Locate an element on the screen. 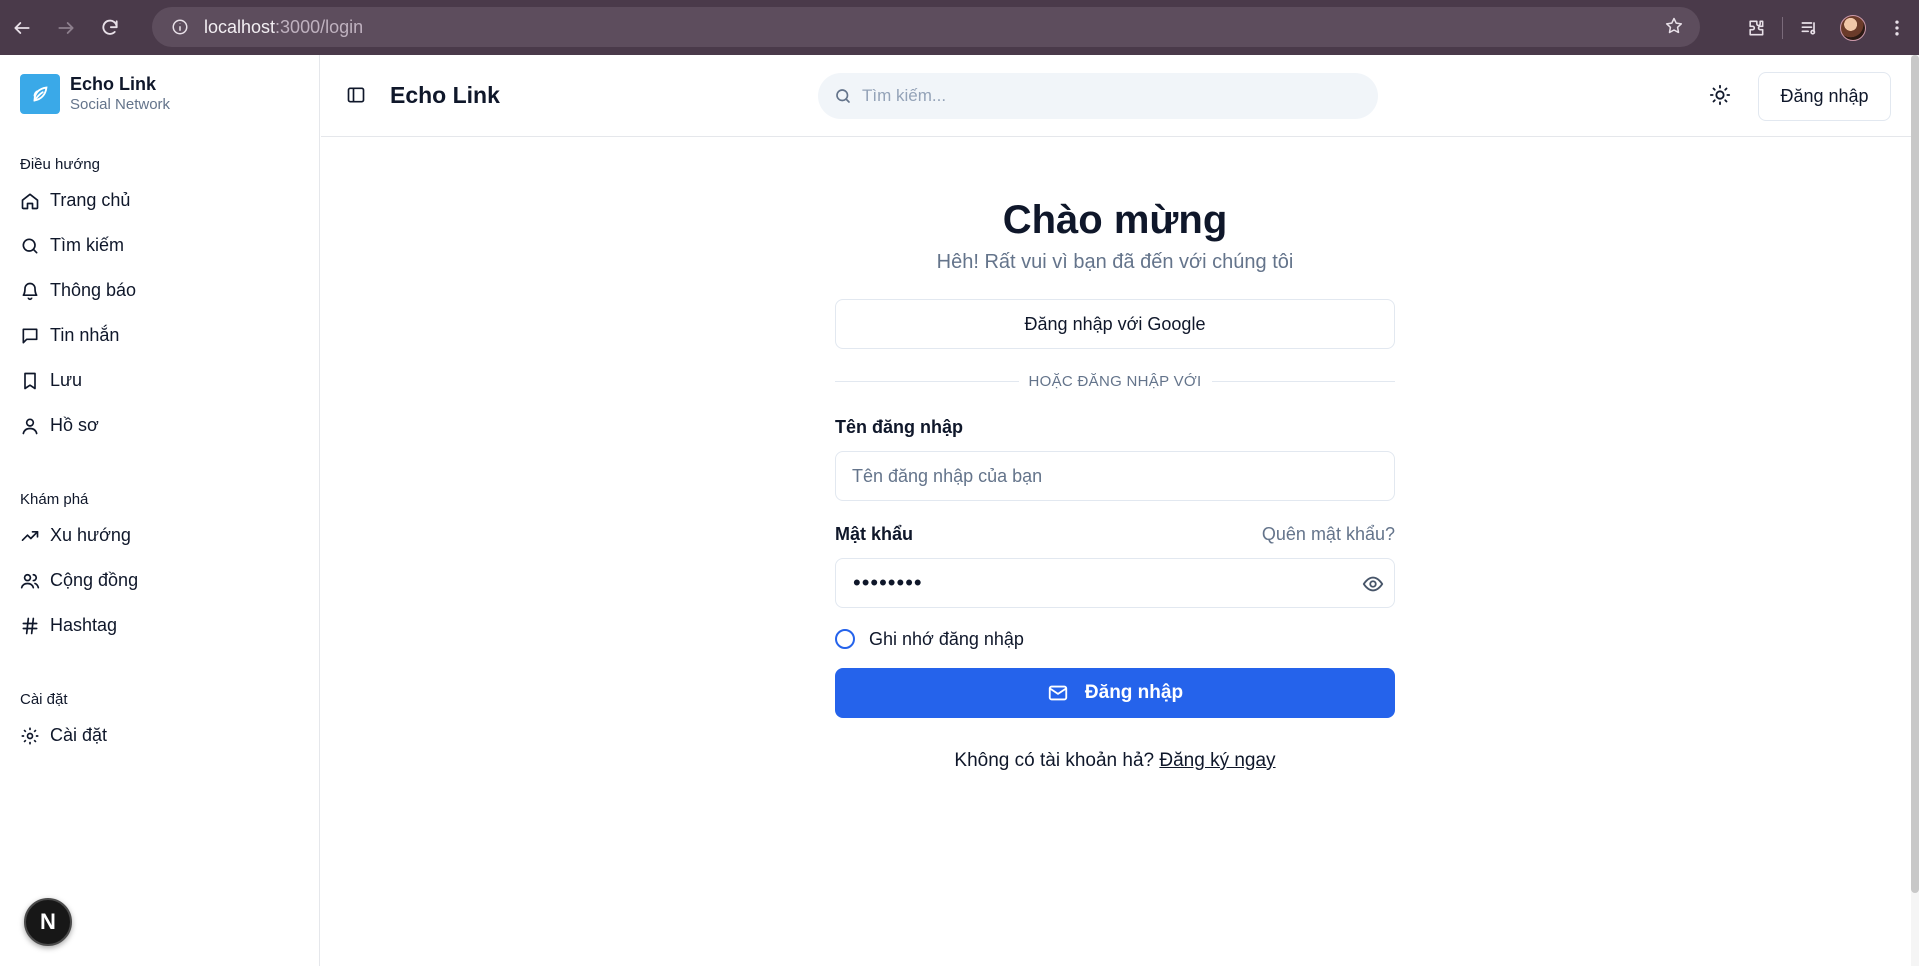  sidebar-item-label: Trang chủ is located at coordinates (90, 200).